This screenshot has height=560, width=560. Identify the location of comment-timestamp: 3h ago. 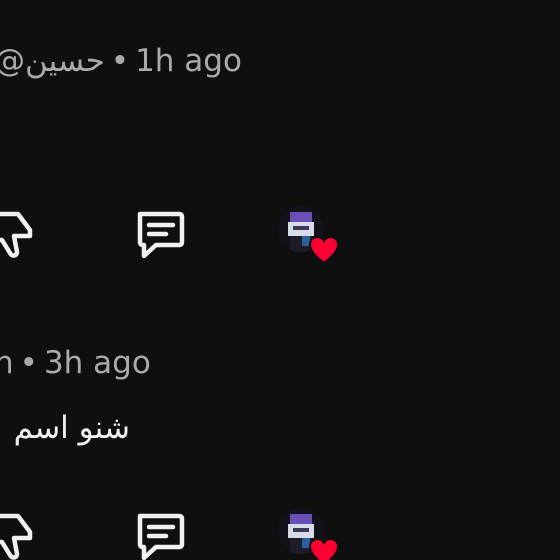
(97, 363).